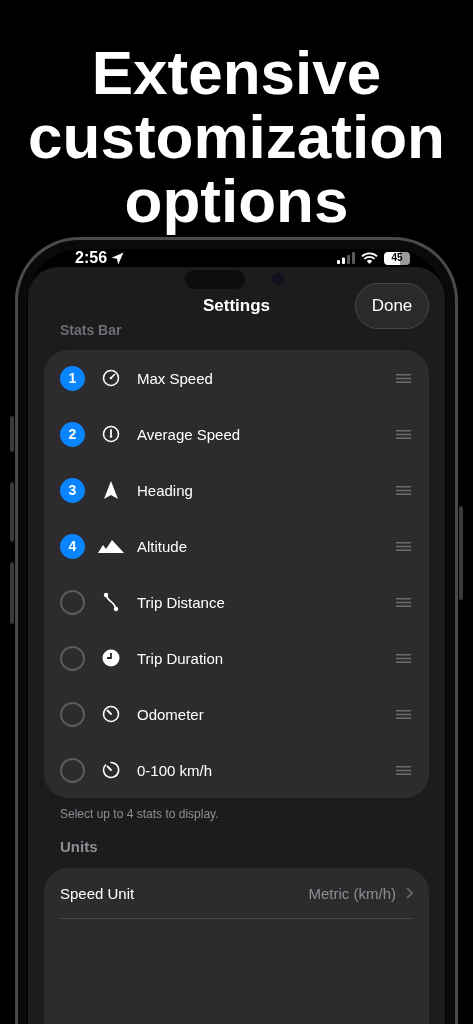 This screenshot has height=1024, width=473. What do you see at coordinates (352, 893) in the screenshot?
I see `unit-value: Metric (km/h)` at bounding box center [352, 893].